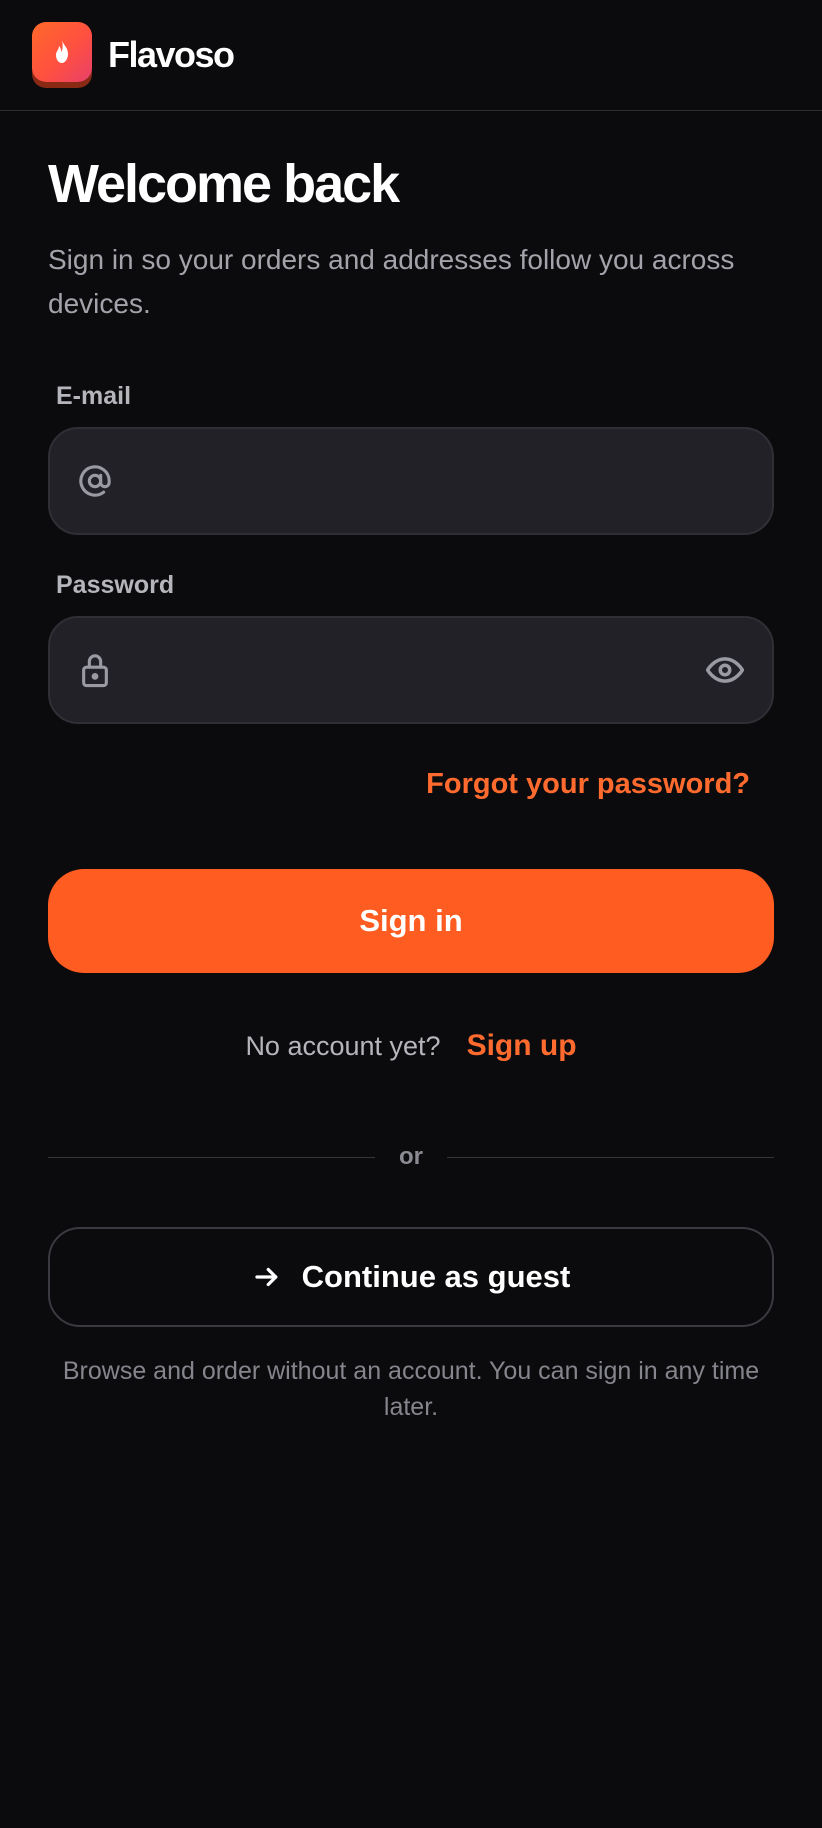 This screenshot has height=1828, width=822. Describe the element at coordinates (343, 1045) in the screenshot. I see `no-account-text: No account yet?` at that location.